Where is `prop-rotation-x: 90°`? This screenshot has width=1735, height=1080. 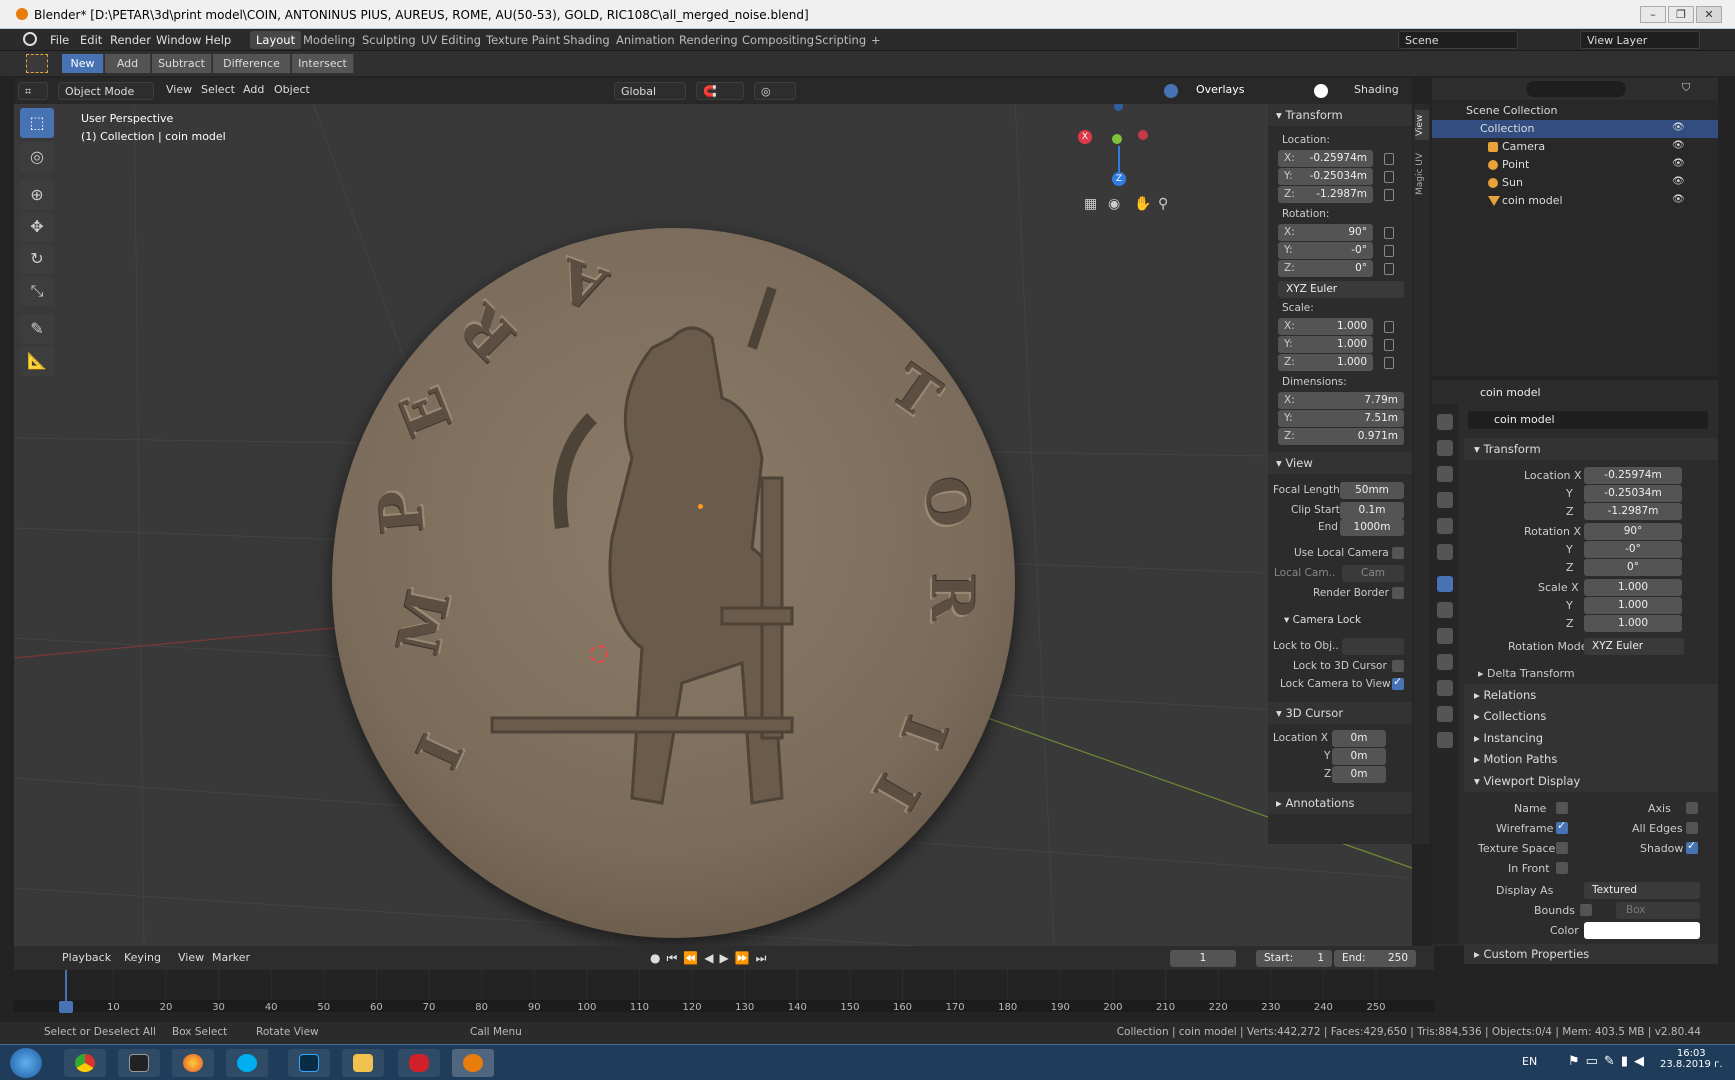 prop-rotation-x: 90° is located at coordinates (1633, 531).